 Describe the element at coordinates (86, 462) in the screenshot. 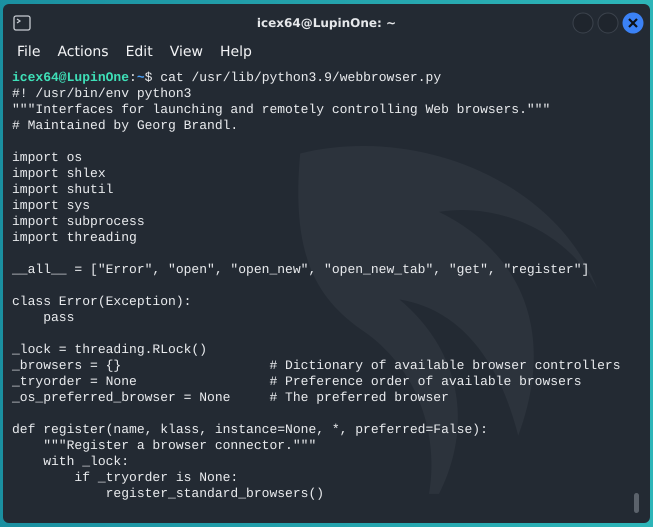

I see `output-line: with _lock:` at that location.